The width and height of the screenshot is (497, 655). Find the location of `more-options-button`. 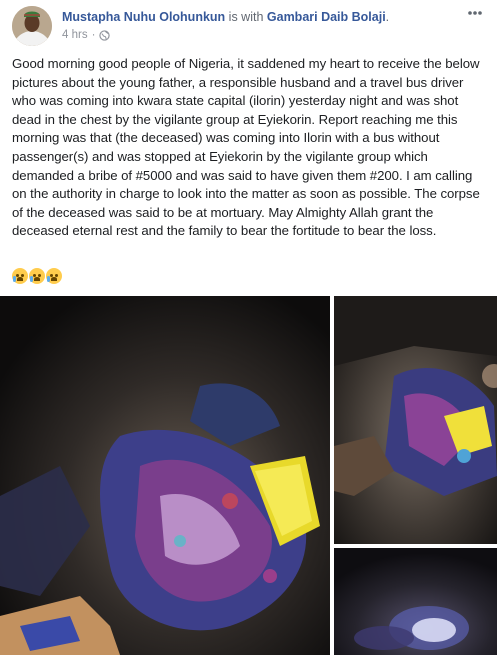

more-options-button is located at coordinates (475, 13).